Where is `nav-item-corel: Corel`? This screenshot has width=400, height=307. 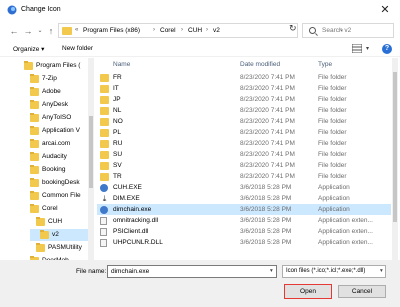 nav-item-corel: Corel is located at coordinates (59, 209).